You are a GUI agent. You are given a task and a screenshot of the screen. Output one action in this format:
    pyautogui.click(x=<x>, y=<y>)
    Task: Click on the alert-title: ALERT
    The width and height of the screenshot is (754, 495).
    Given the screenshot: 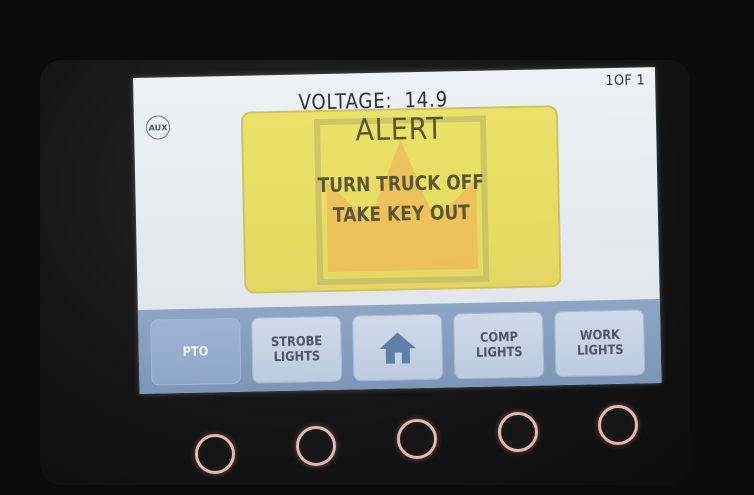 What is the action you would take?
    pyautogui.click(x=400, y=130)
    